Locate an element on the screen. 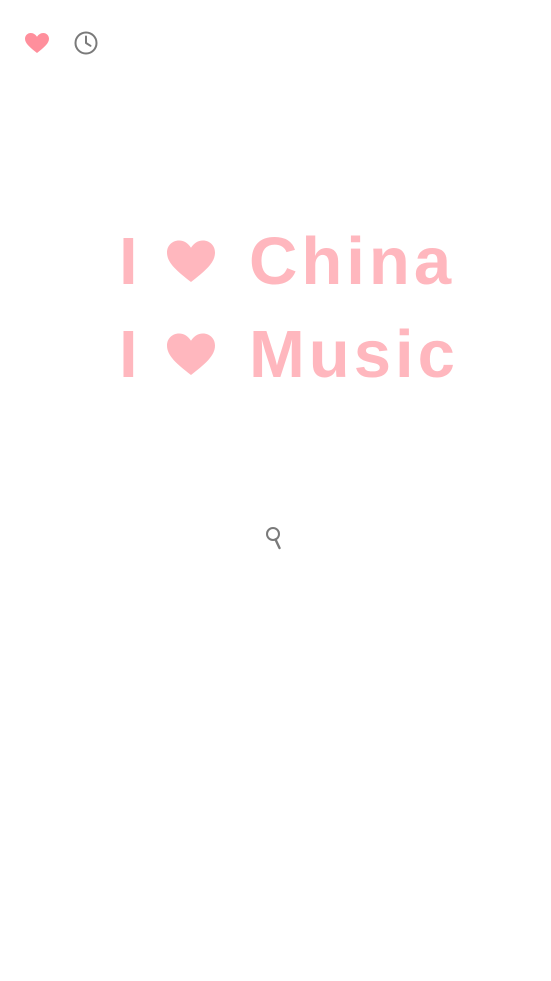  top-bar is located at coordinates (275, 42).